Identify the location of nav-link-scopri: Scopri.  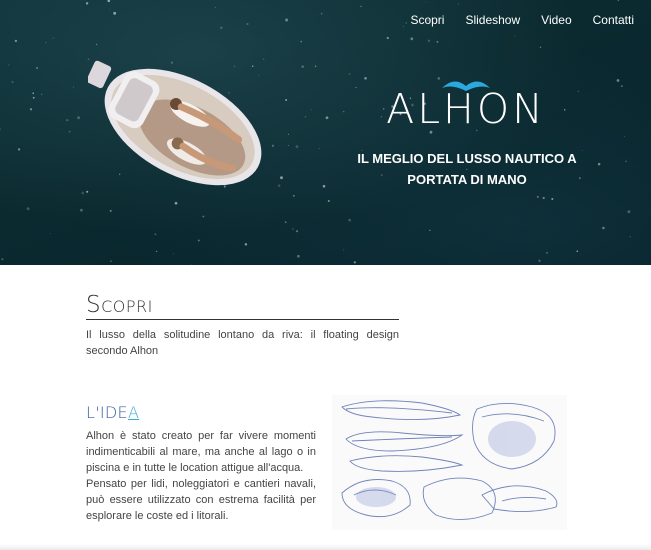
(427, 20).